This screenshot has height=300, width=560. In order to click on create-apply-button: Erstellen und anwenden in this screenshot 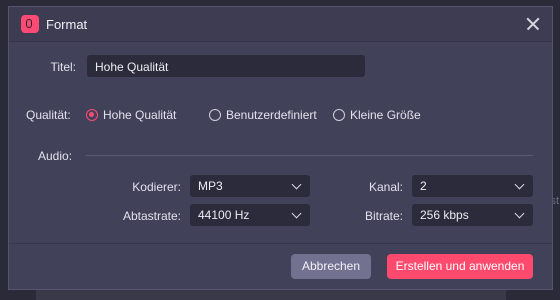, I will do `click(460, 266)`.